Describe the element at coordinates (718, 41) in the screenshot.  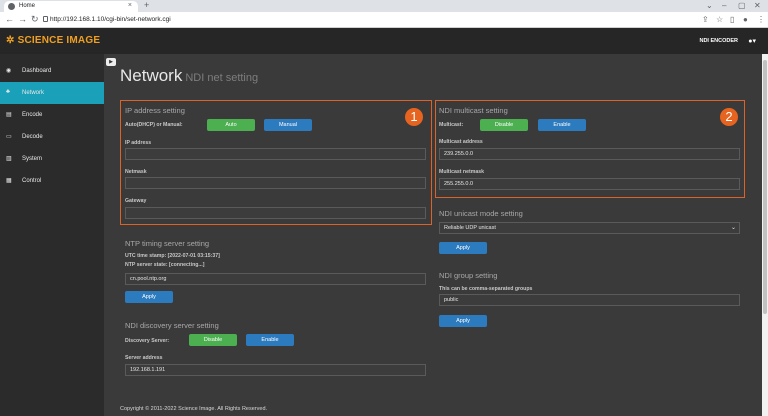
I see `product-name: NDI ENCODER` at that location.